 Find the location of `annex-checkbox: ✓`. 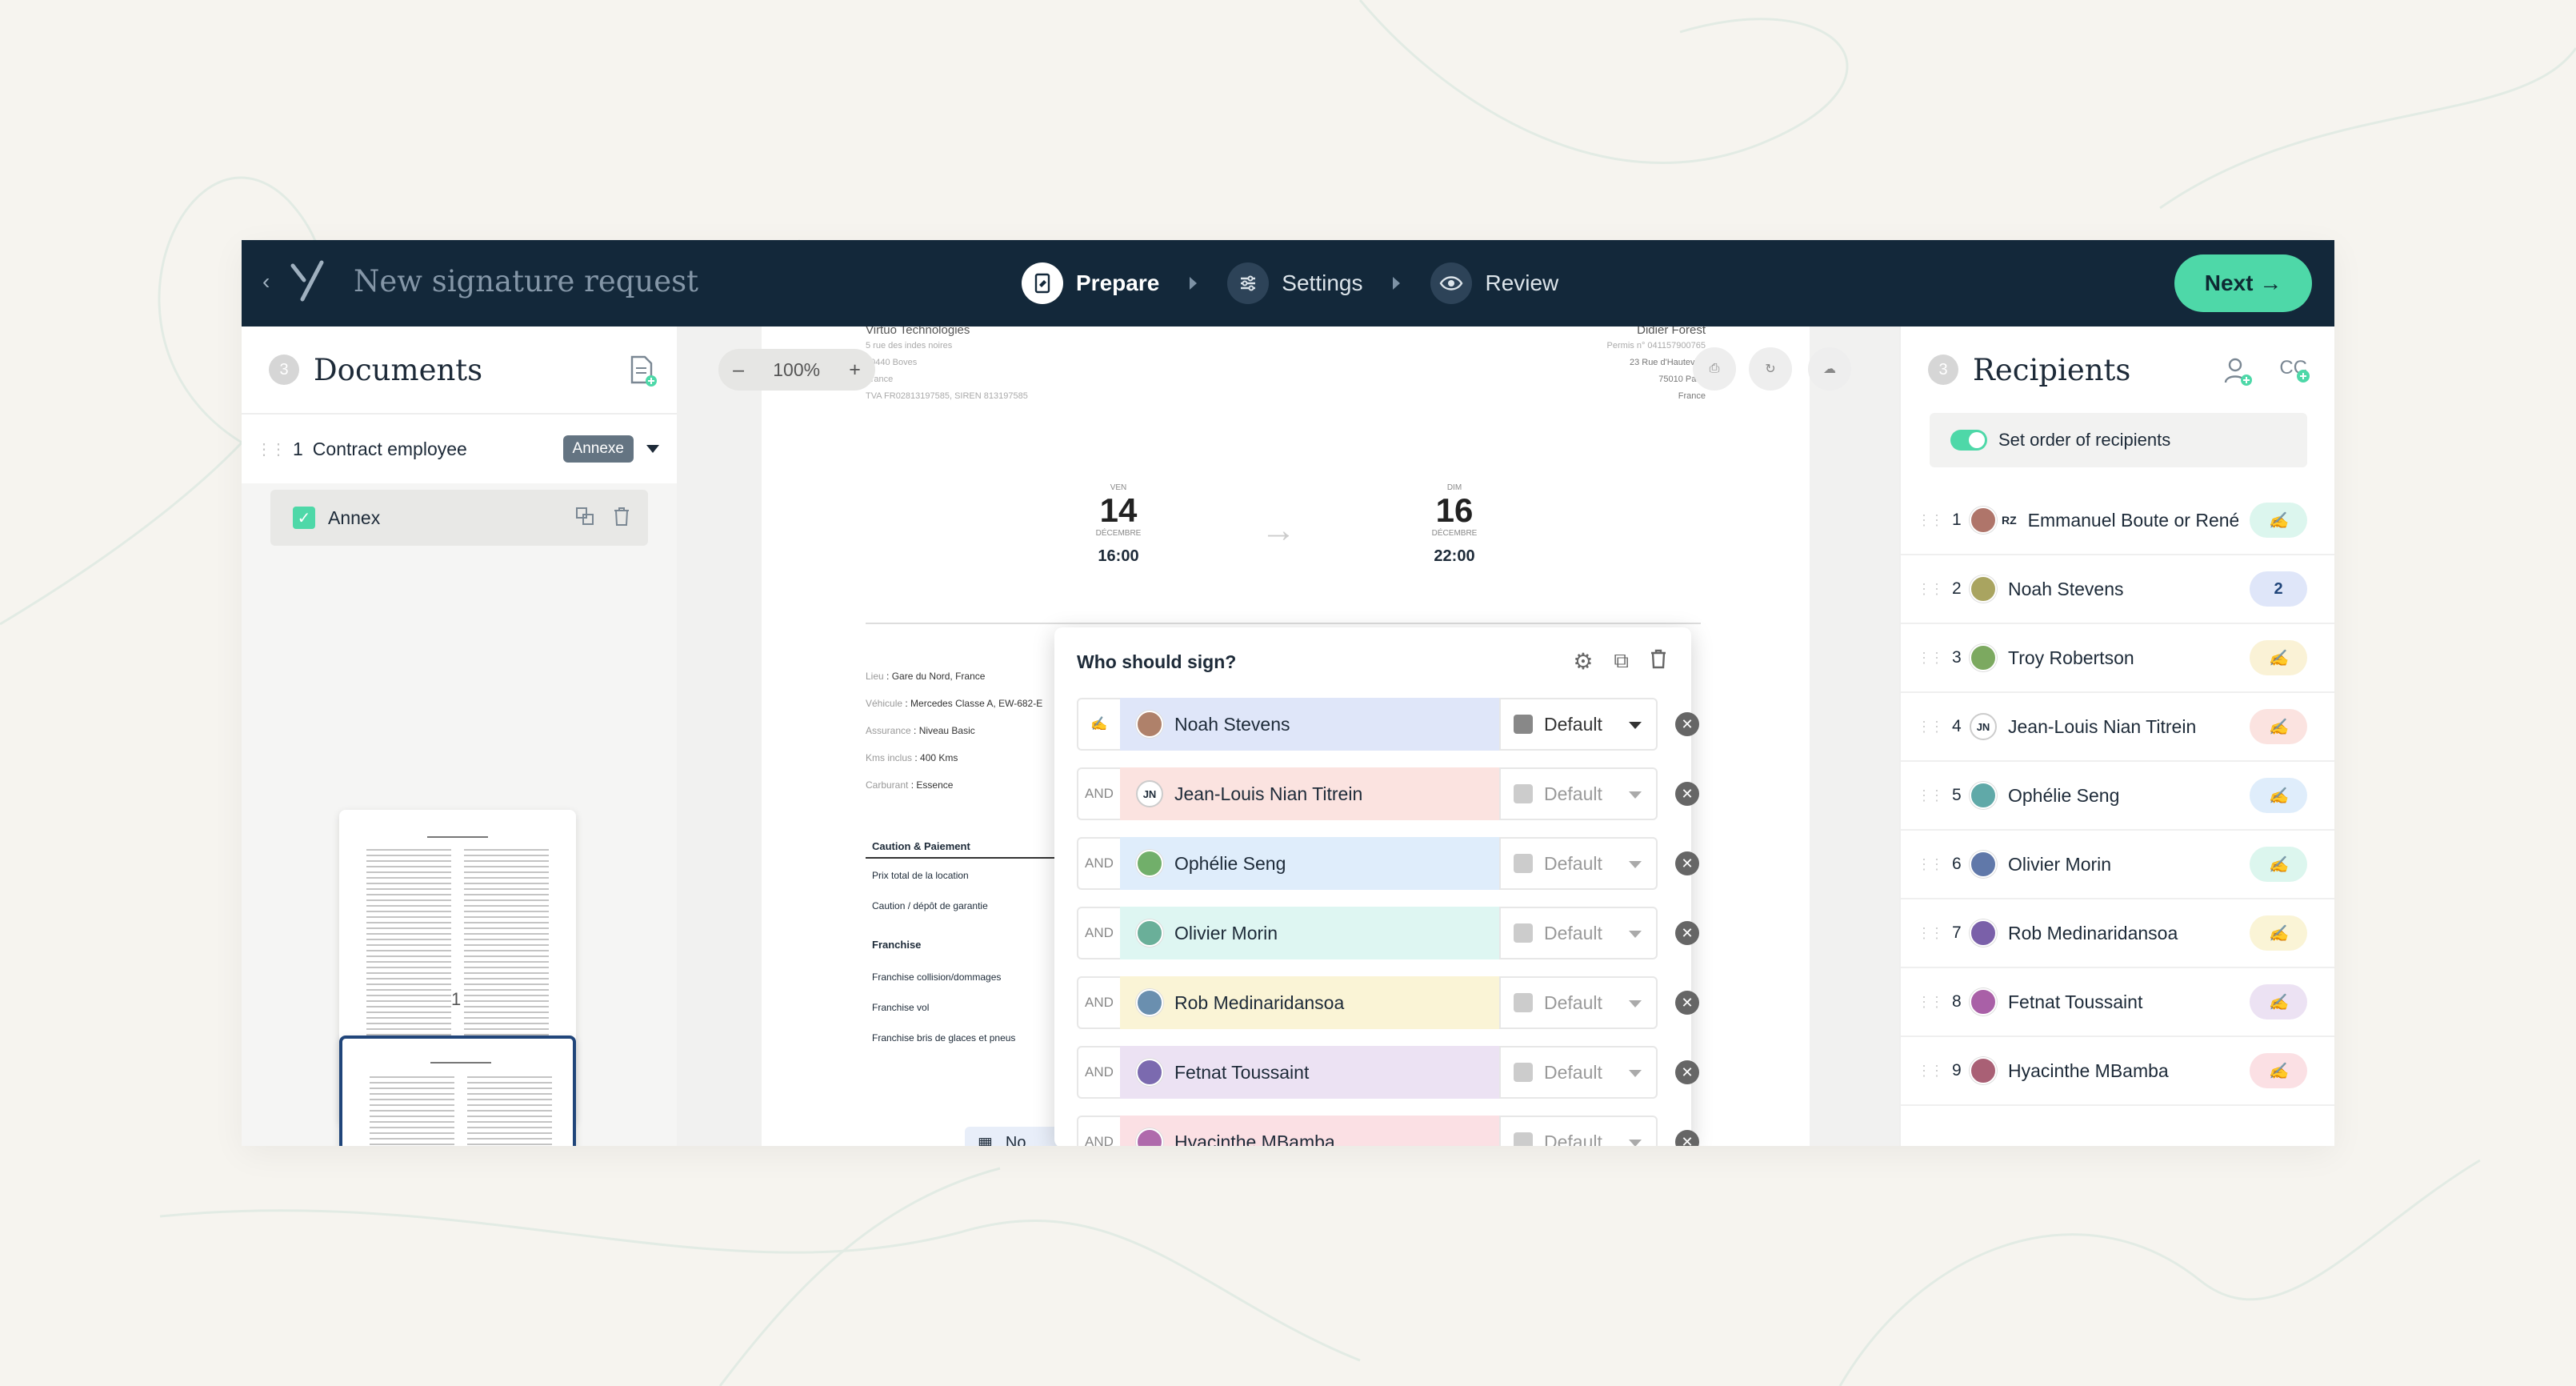

annex-checkbox: ✓ is located at coordinates (304, 518).